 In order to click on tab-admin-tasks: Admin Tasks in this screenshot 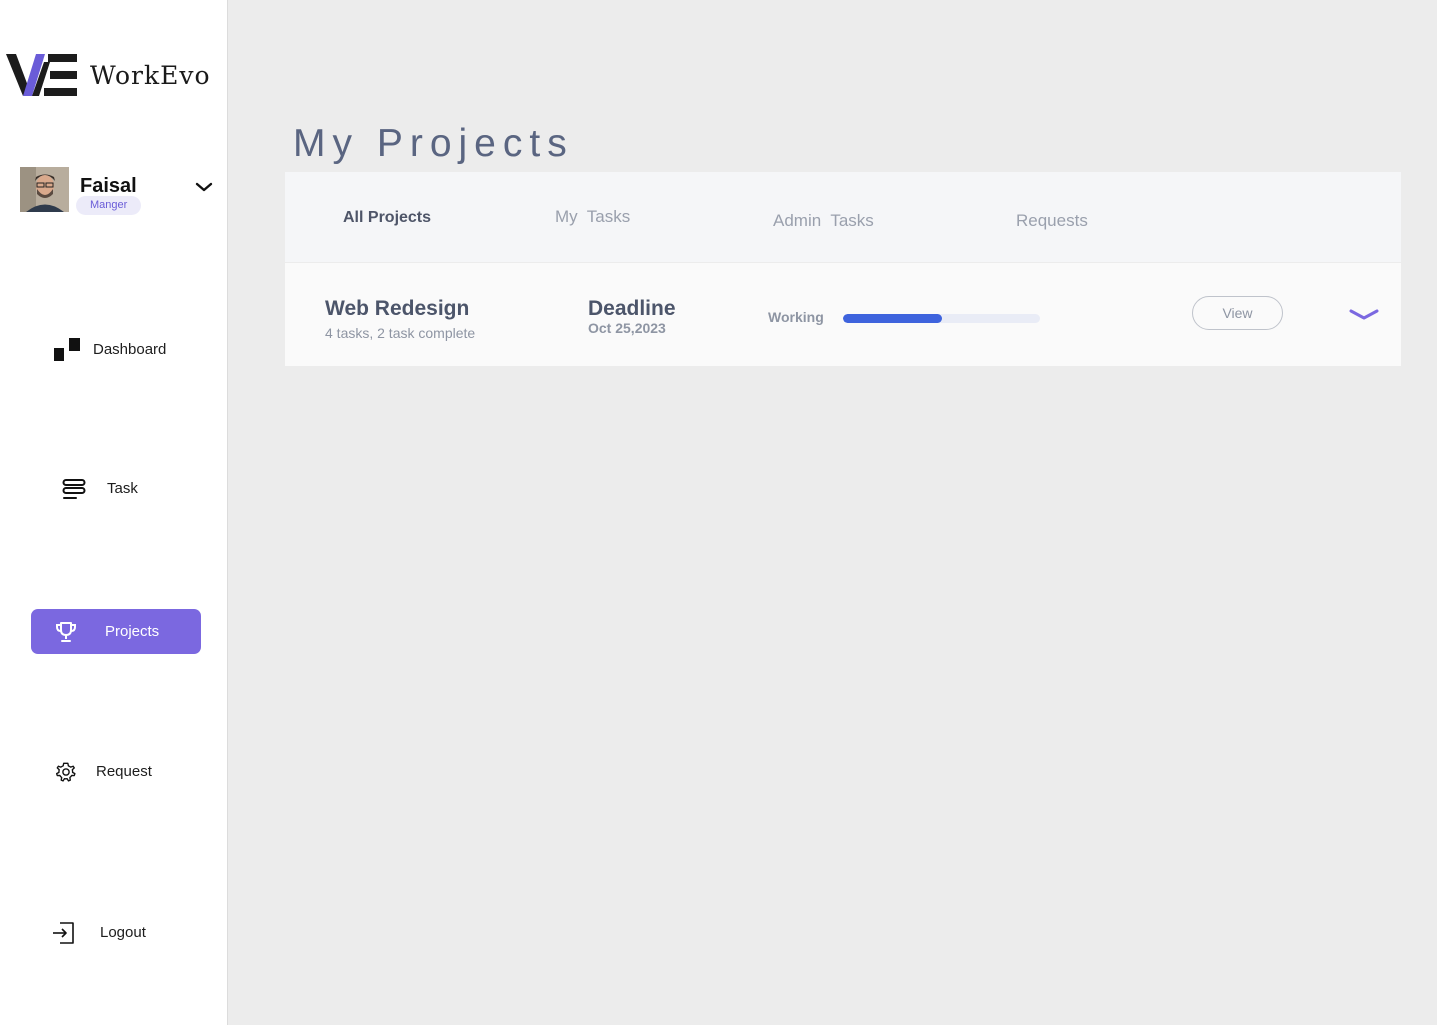, I will do `click(823, 221)`.